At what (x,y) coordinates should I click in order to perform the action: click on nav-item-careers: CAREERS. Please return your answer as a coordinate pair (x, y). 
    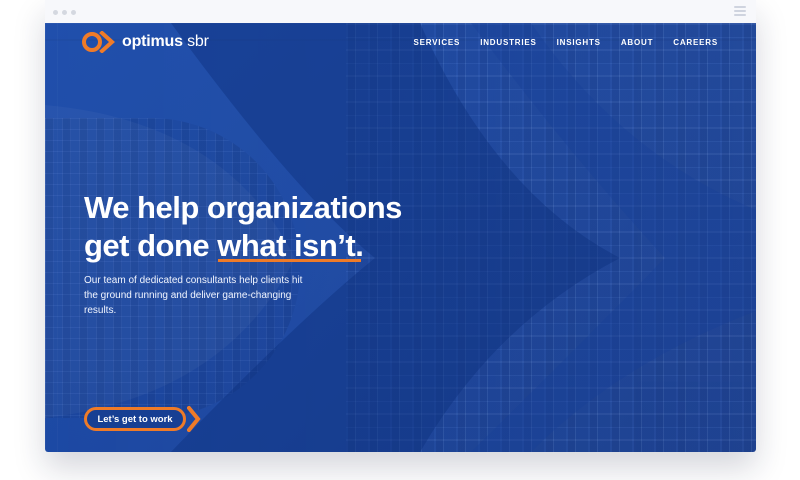
    Looking at the image, I should click on (695, 42).